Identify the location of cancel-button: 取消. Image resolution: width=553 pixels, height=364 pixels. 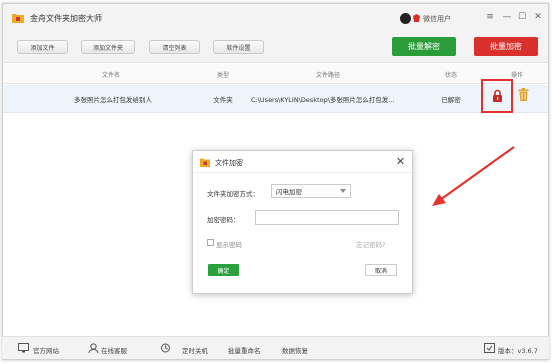
(381, 270).